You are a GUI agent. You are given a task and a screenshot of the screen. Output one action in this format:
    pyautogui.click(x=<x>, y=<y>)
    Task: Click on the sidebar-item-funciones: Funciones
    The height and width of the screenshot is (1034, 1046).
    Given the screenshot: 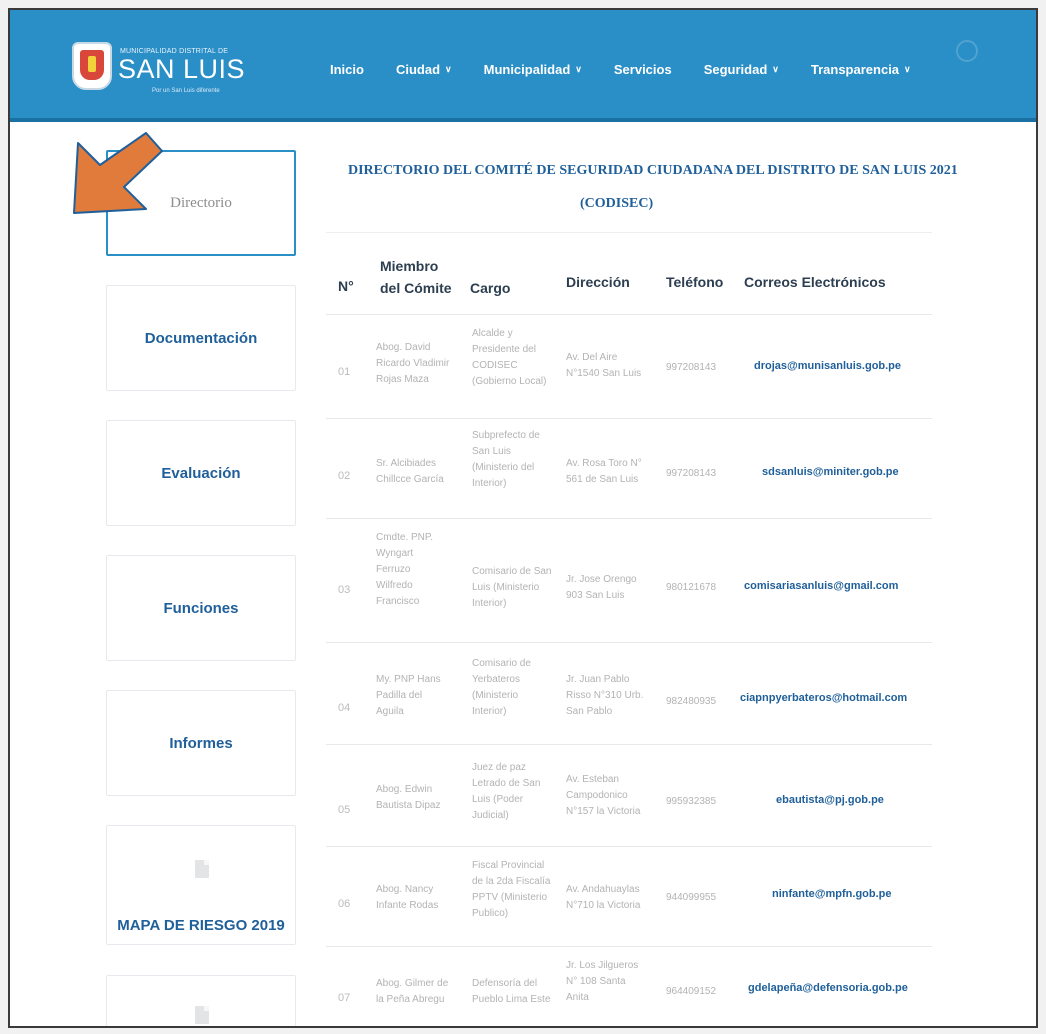 What is the action you would take?
    pyautogui.click(x=201, y=608)
    